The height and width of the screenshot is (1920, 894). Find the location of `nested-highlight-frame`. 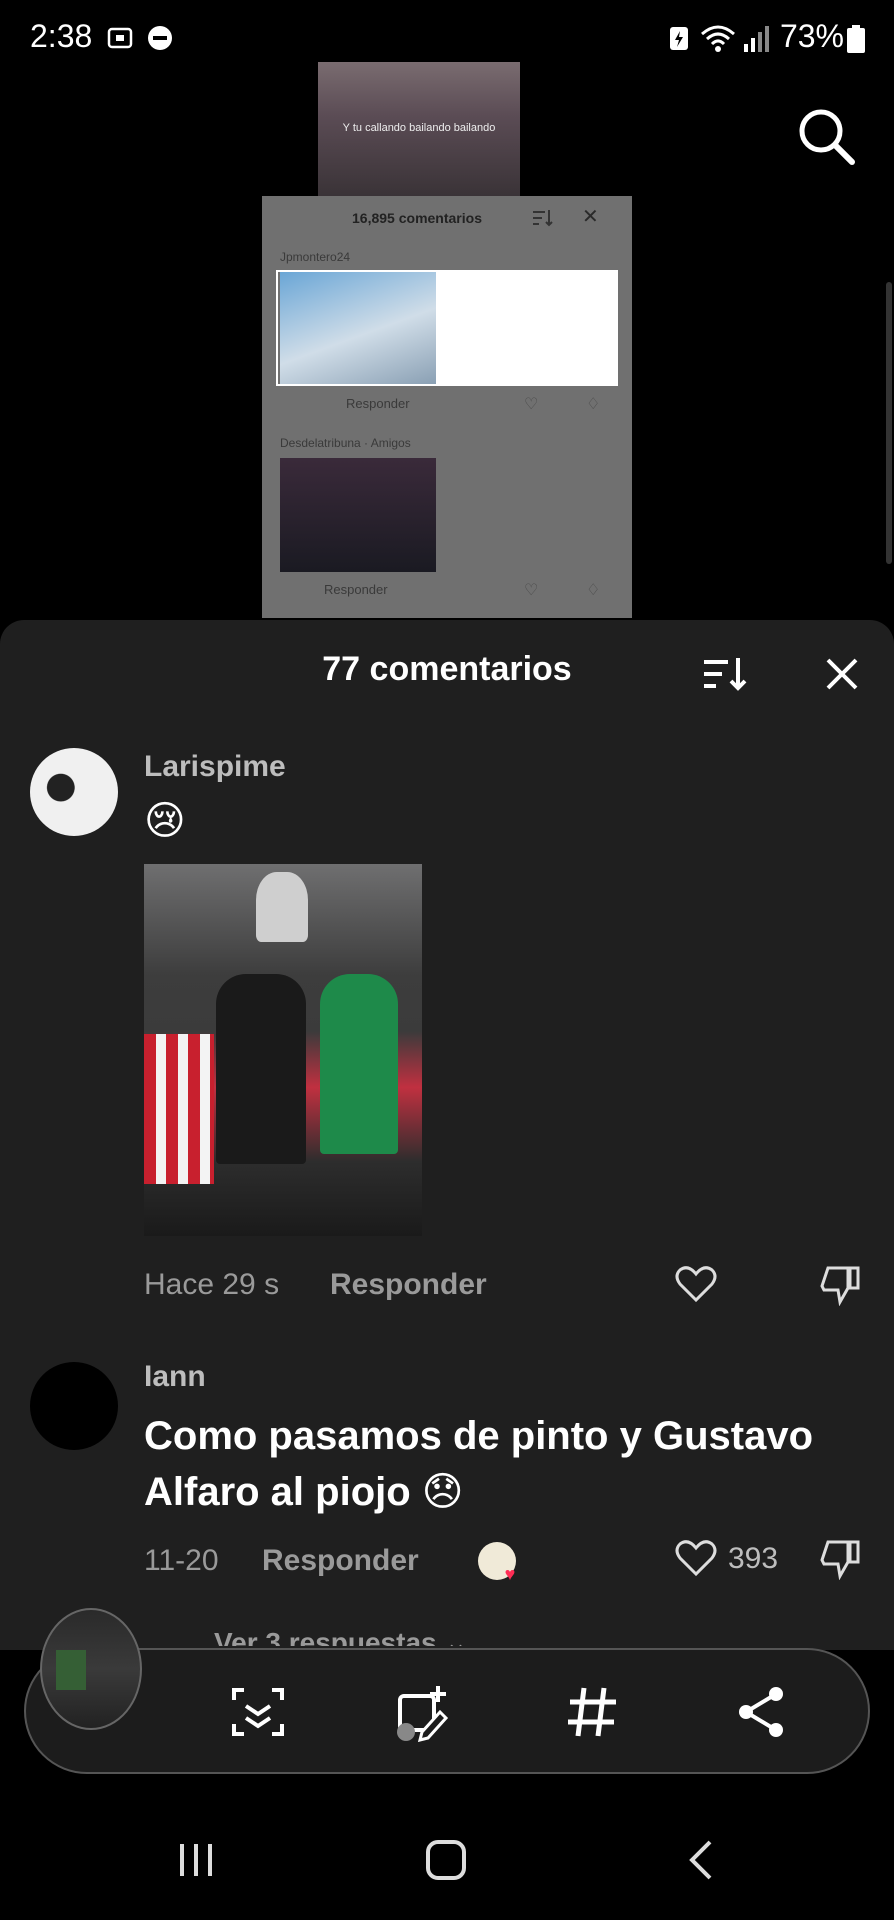

nested-highlight-frame is located at coordinates (447, 328).